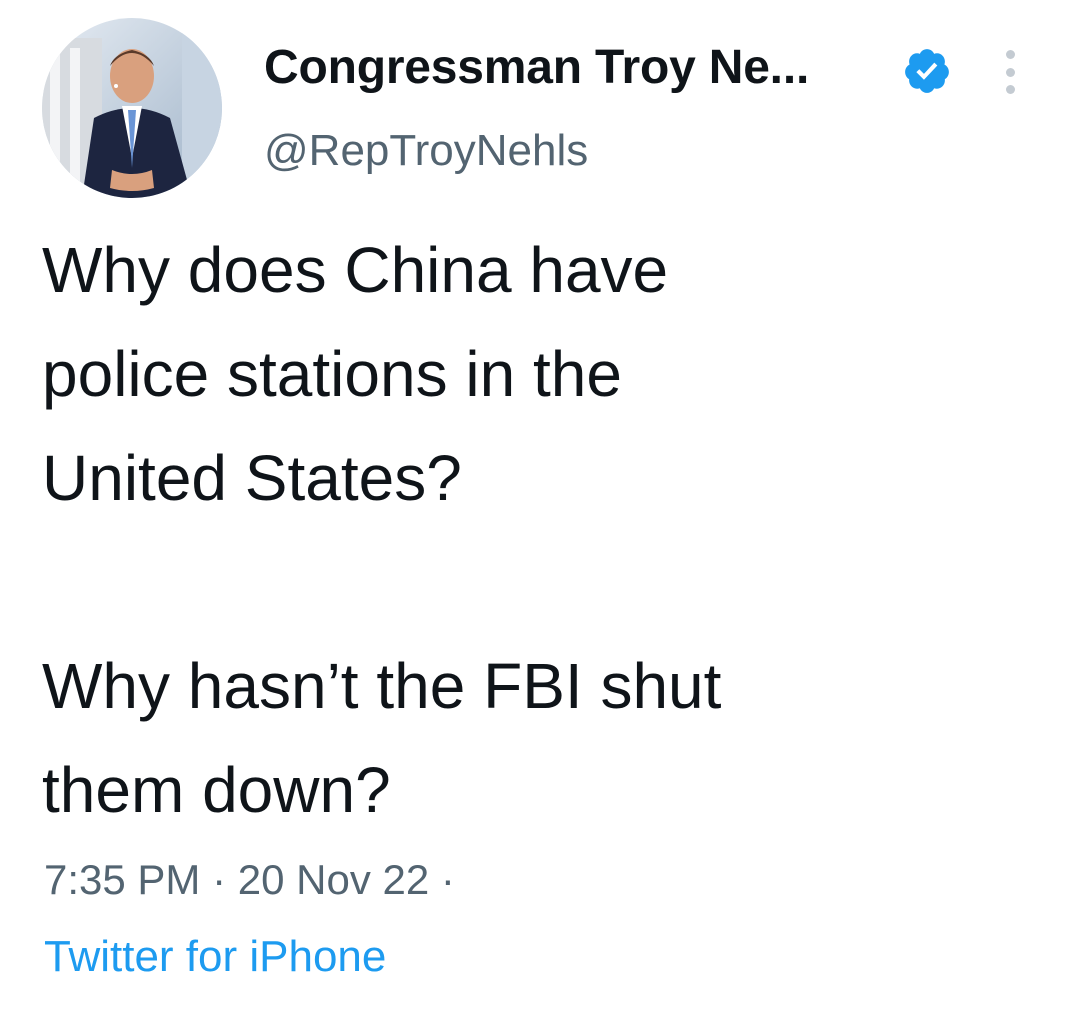  Describe the element at coordinates (215, 957) in the screenshot. I see `tweet-source-link: Twitter for iPhone` at that location.